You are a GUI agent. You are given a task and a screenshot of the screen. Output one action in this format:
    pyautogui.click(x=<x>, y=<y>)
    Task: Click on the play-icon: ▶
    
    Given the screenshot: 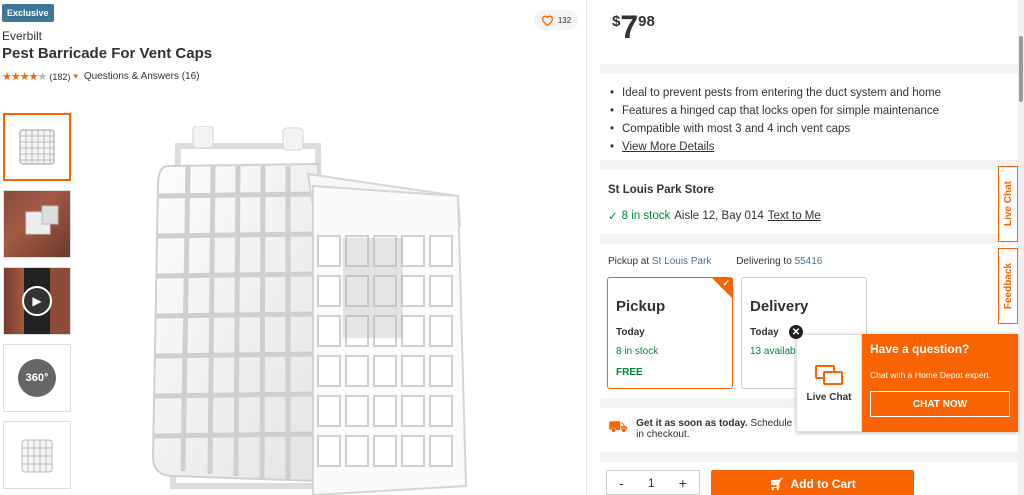 What is the action you would take?
    pyautogui.click(x=37, y=301)
    